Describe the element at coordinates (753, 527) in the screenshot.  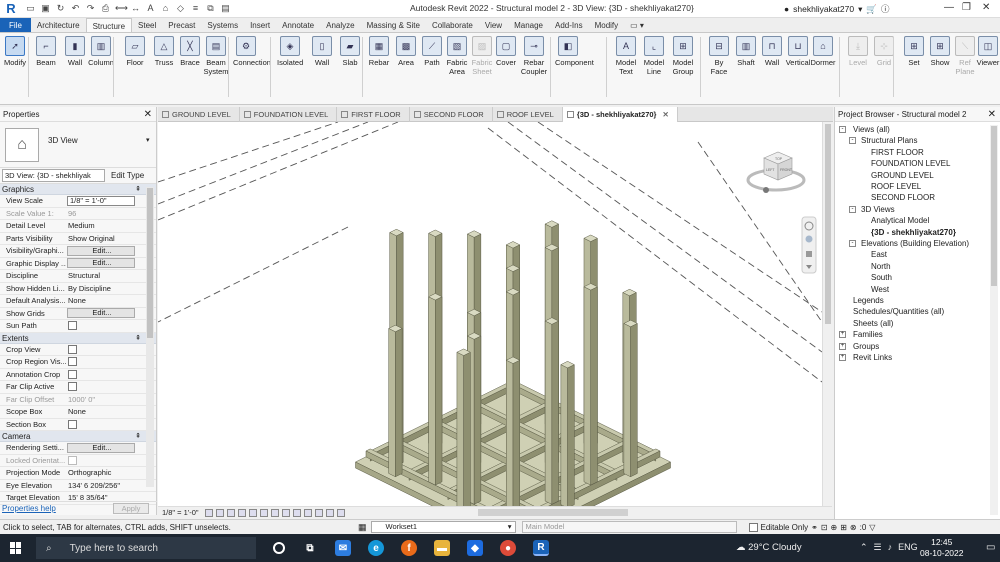
I see `editable-only-checkbox` at that location.